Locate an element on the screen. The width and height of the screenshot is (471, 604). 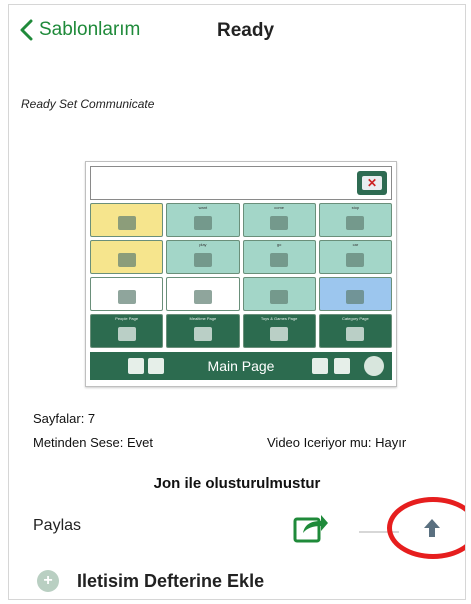
symbol-cell: Toys & Games Page is located at coordinates (279, 331).